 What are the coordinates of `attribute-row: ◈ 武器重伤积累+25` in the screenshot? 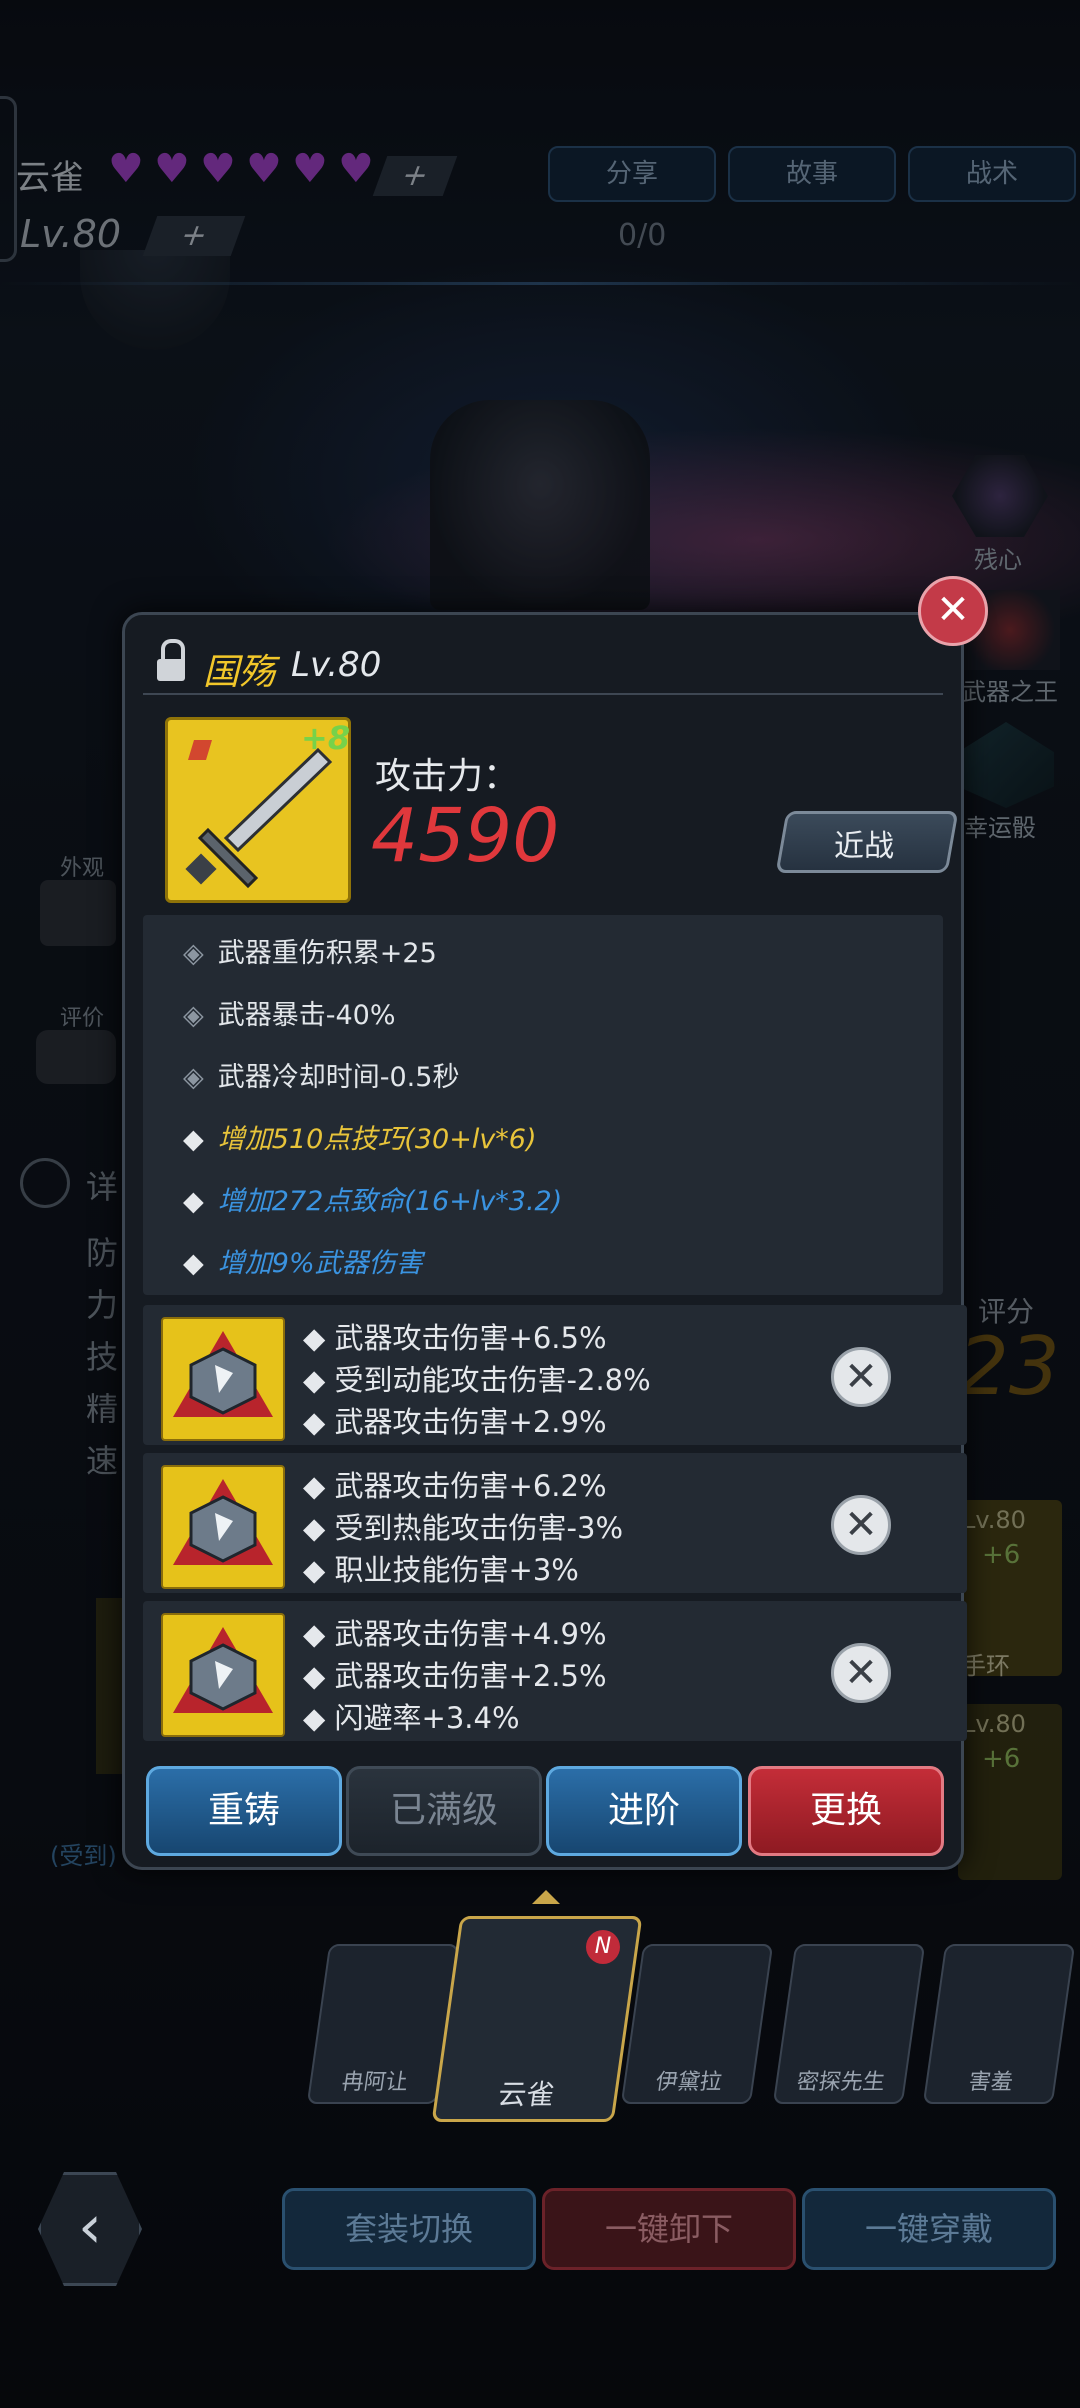 It's located at (310, 950).